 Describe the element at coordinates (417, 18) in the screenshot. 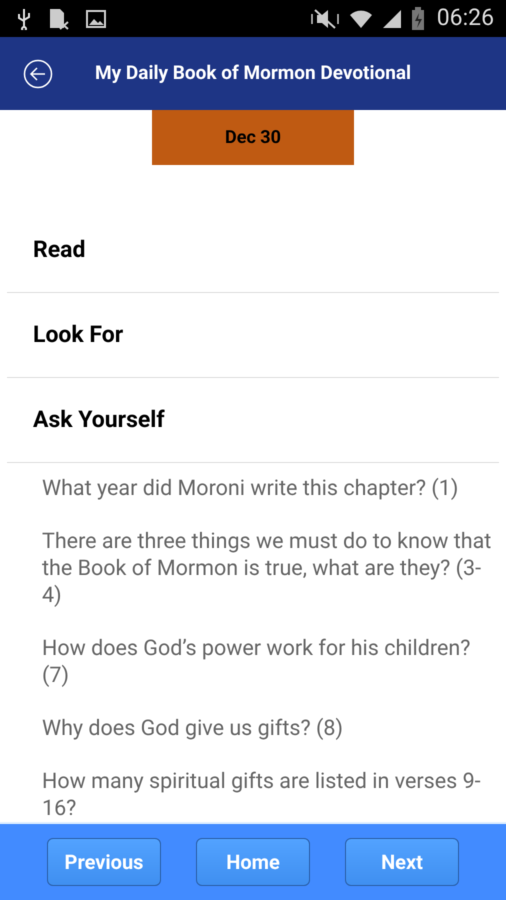

I see `battery-icon` at that location.